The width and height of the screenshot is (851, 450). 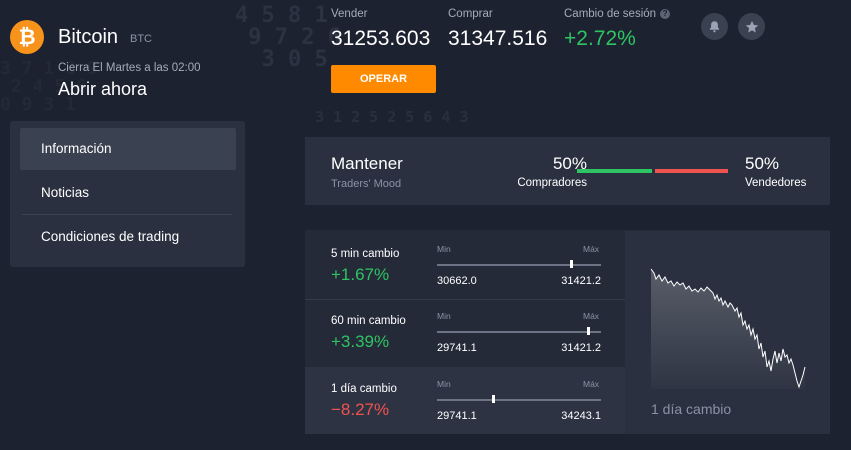 I want to click on mood-subtitle: Traders' Mood, so click(x=366, y=184).